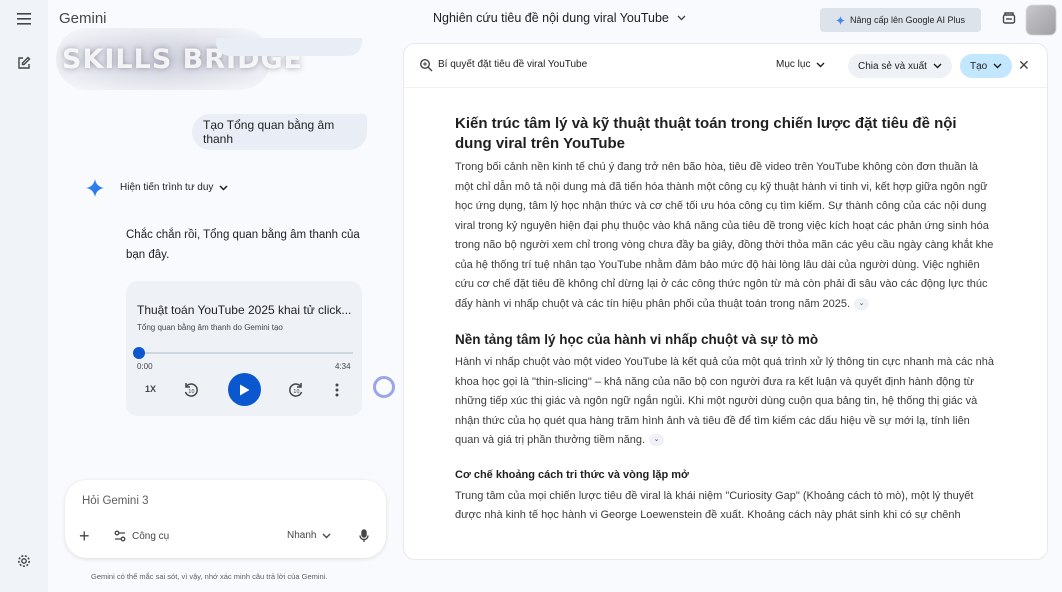 This screenshot has width=1062, height=592. I want to click on prompt-input: Hỏi Gemini 3, so click(115, 501).